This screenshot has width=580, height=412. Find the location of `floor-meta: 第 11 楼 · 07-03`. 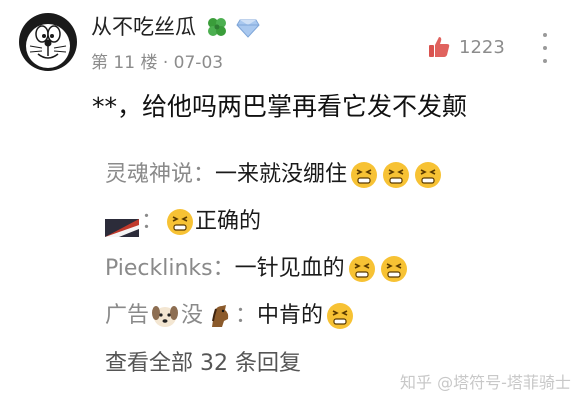

floor-meta: 第 11 楼 · 07-03 is located at coordinates (157, 63).